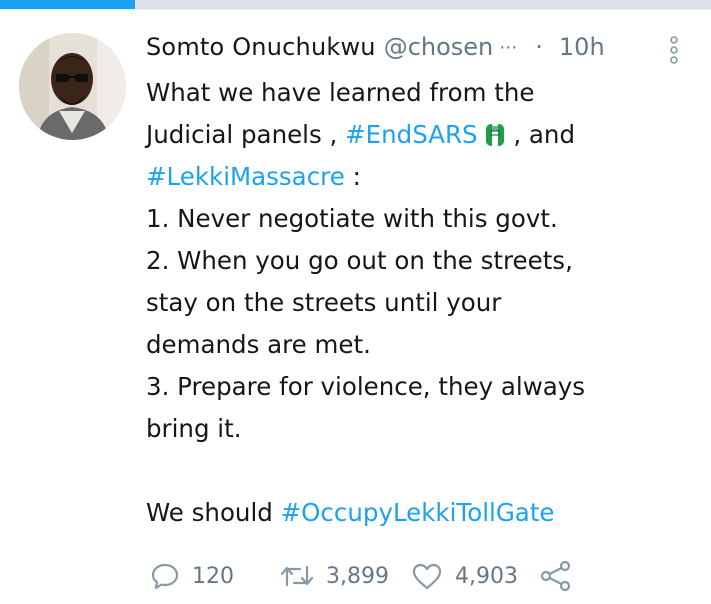 Image resolution: width=711 pixels, height=604 pixels. I want to click on retweet-count: 3,899, so click(357, 576).